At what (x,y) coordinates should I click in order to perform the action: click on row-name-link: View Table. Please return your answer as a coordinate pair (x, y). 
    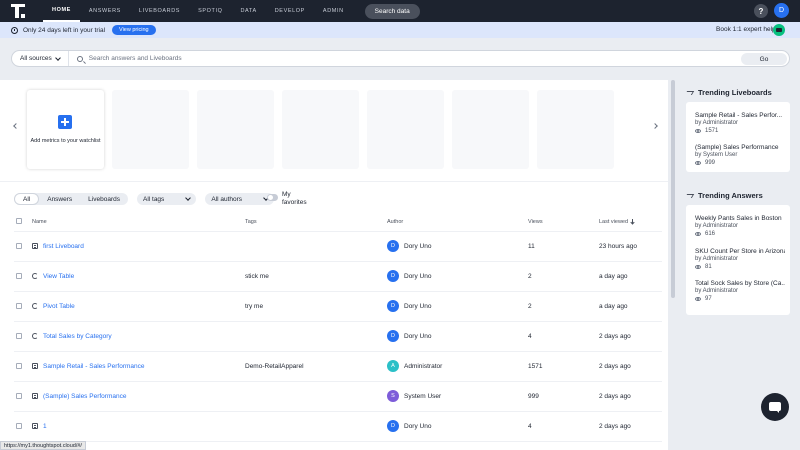
    Looking at the image, I should click on (58, 276).